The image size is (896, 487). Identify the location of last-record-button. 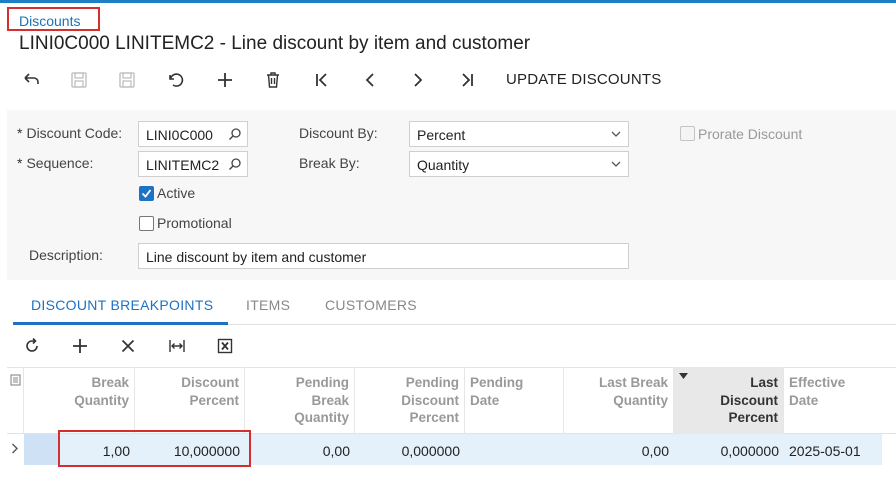
(467, 80).